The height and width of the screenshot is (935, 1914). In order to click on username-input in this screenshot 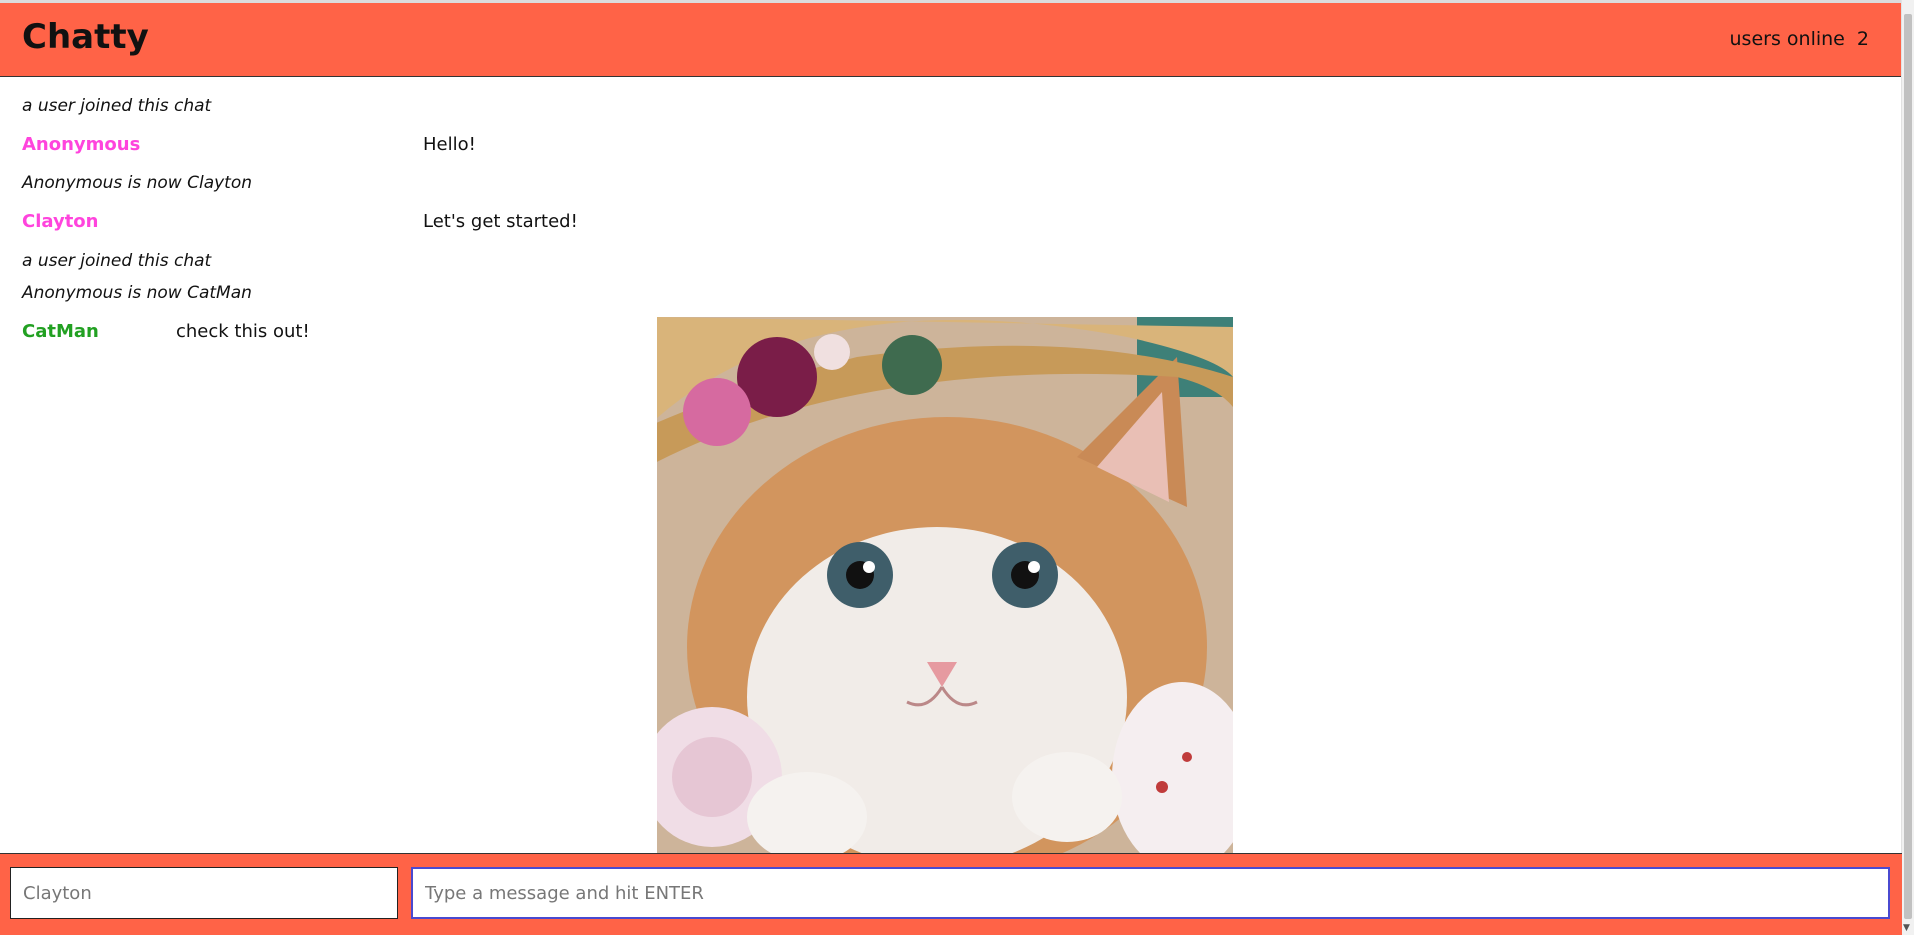, I will do `click(204, 893)`.